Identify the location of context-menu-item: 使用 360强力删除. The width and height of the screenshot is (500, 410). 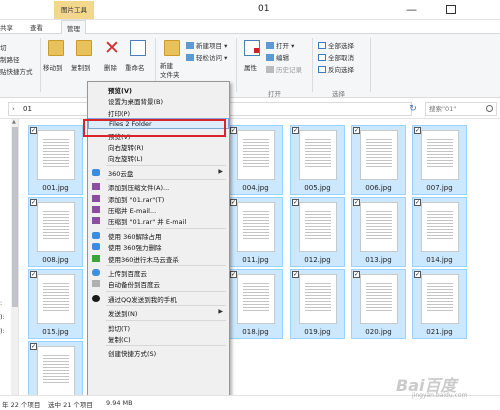
(158, 246).